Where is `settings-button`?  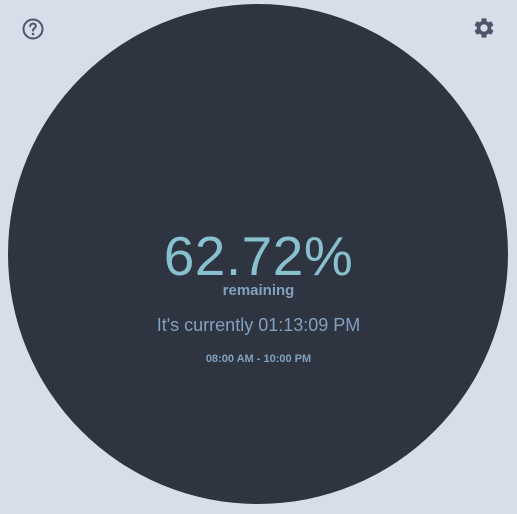
settings-button is located at coordinates (484, 28).